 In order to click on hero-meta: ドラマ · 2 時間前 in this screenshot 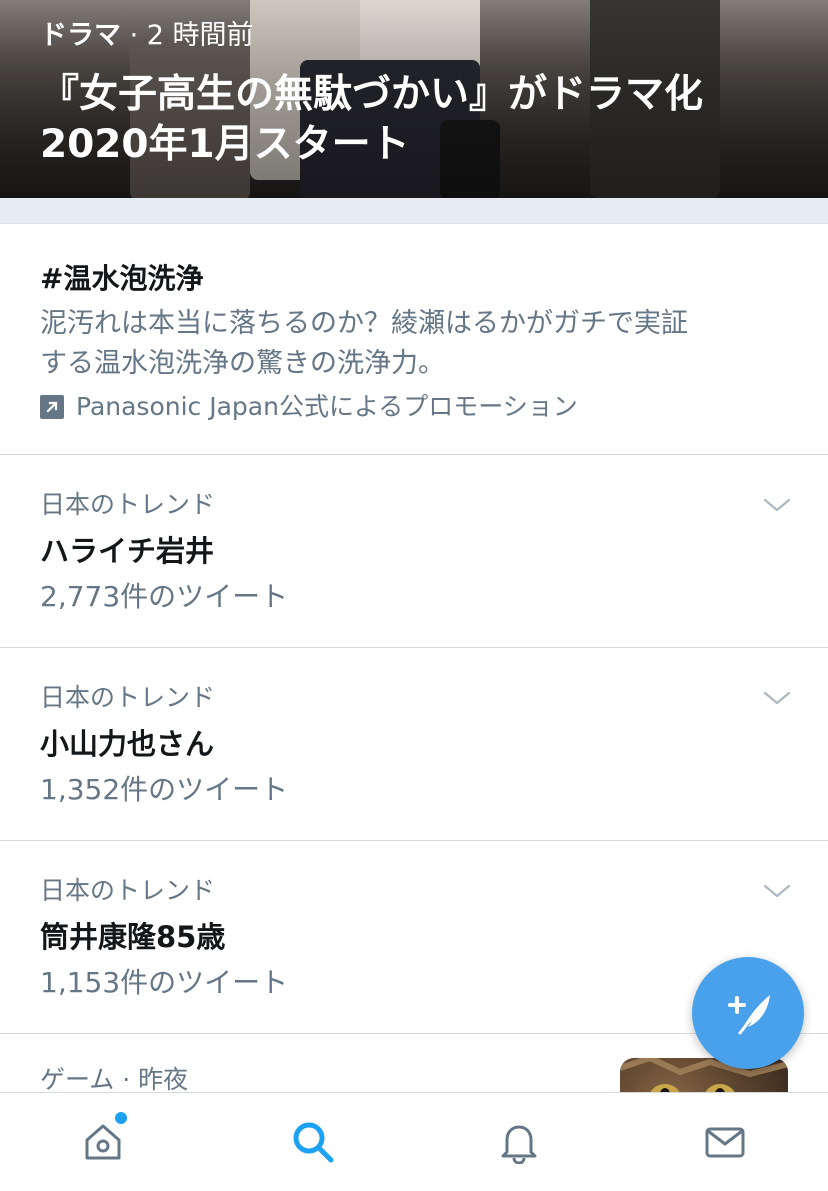, I will do `click(147, 36)`.